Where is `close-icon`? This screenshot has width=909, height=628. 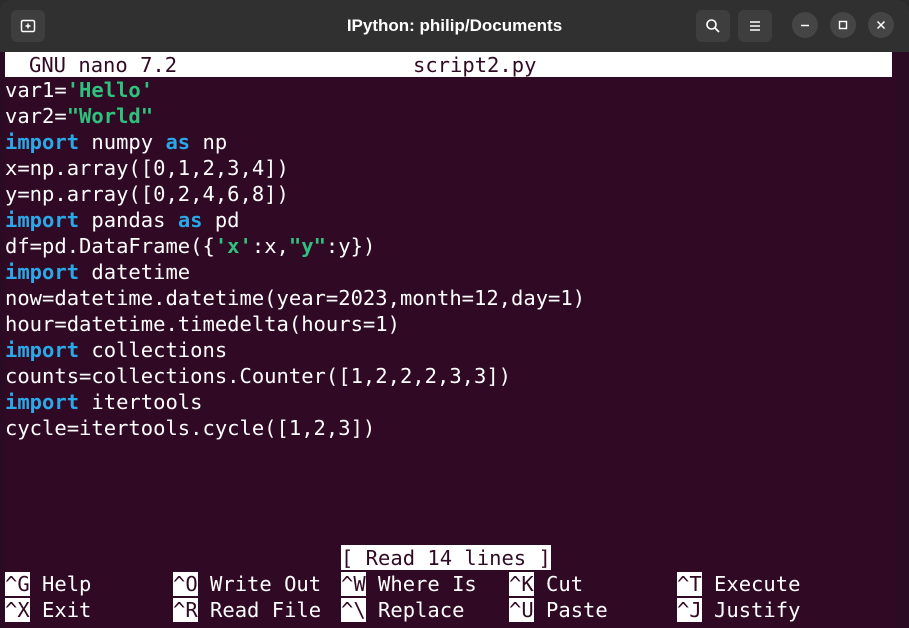 close-icon is located at coordinates (881, 25).